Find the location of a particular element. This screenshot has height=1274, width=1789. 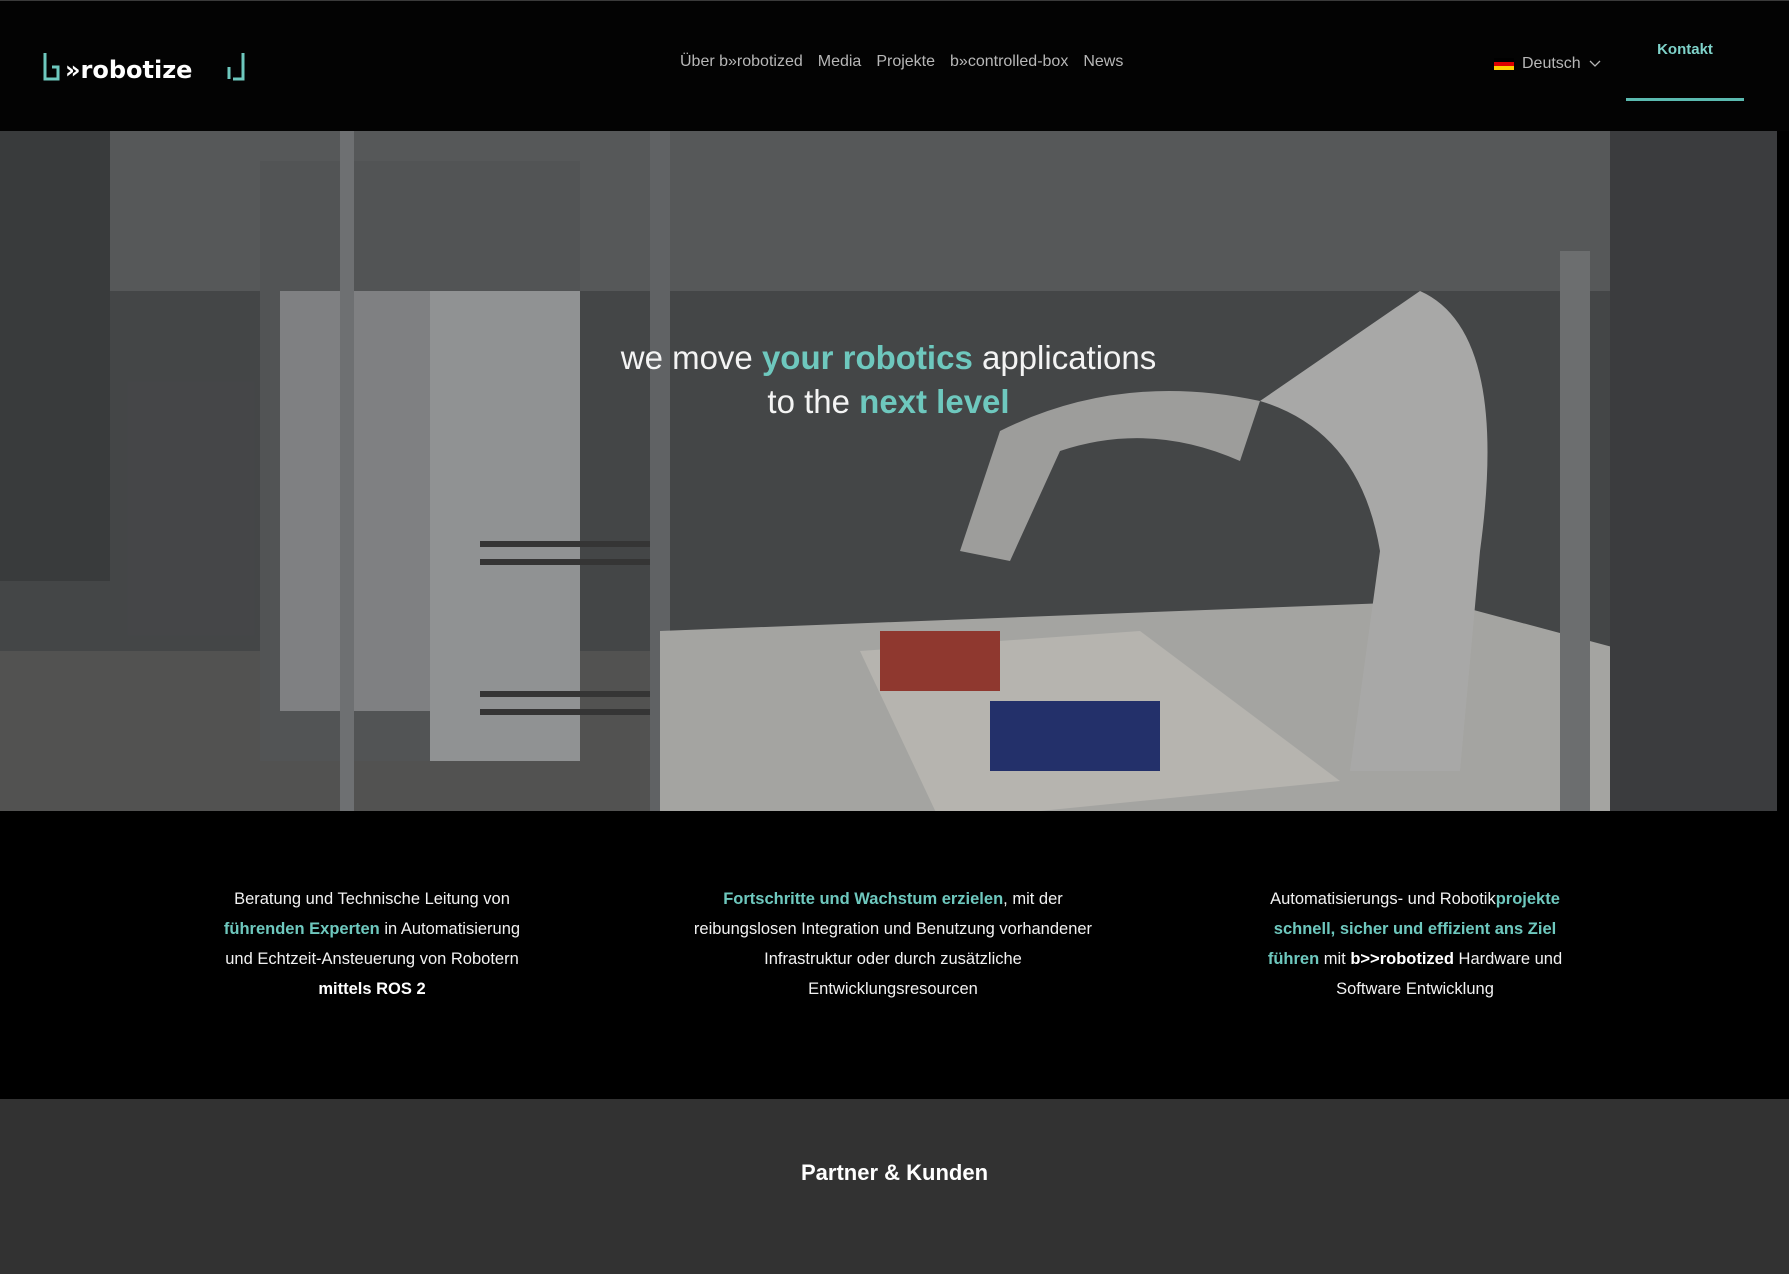

nav-projects: Projekte is located at coordinates (905, 62).